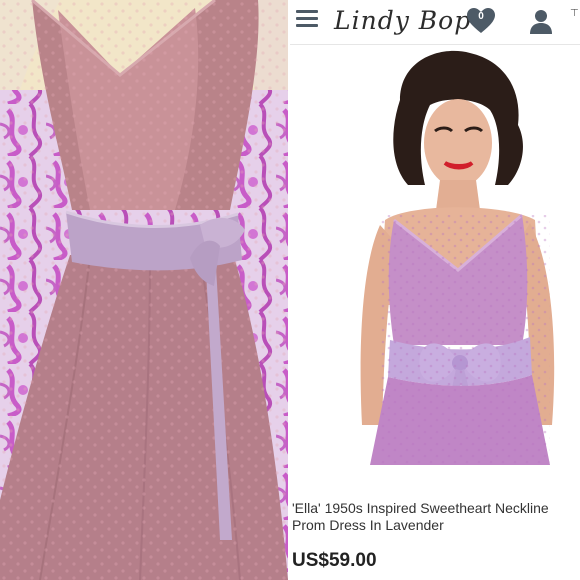 Image resolution: width=580 pixels, height=580 pixels. Describe the element at coordinates (541, 21) in the screenshot. I see `user-icon` at that location.